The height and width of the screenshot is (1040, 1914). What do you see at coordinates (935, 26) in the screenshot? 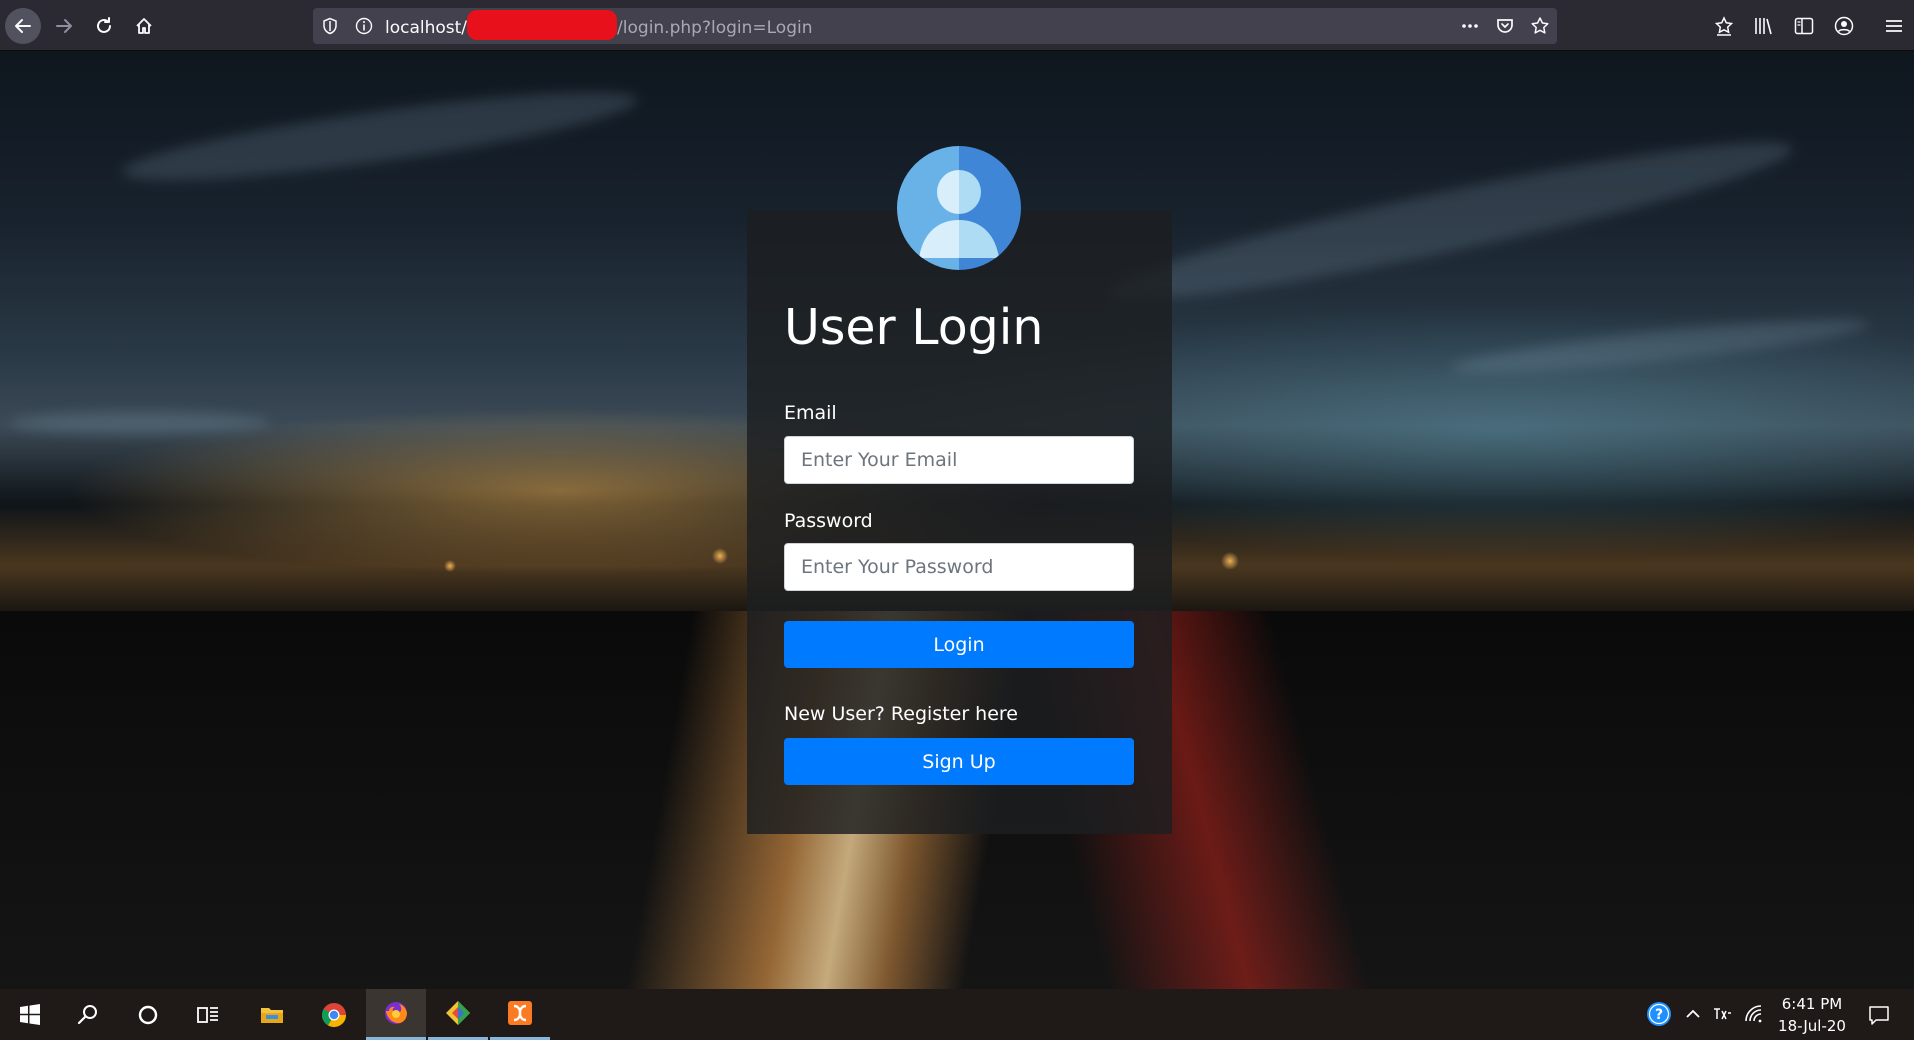
I see `url-bar: localhost/ /login.php?login=Login` at bounding box center [935, 26].